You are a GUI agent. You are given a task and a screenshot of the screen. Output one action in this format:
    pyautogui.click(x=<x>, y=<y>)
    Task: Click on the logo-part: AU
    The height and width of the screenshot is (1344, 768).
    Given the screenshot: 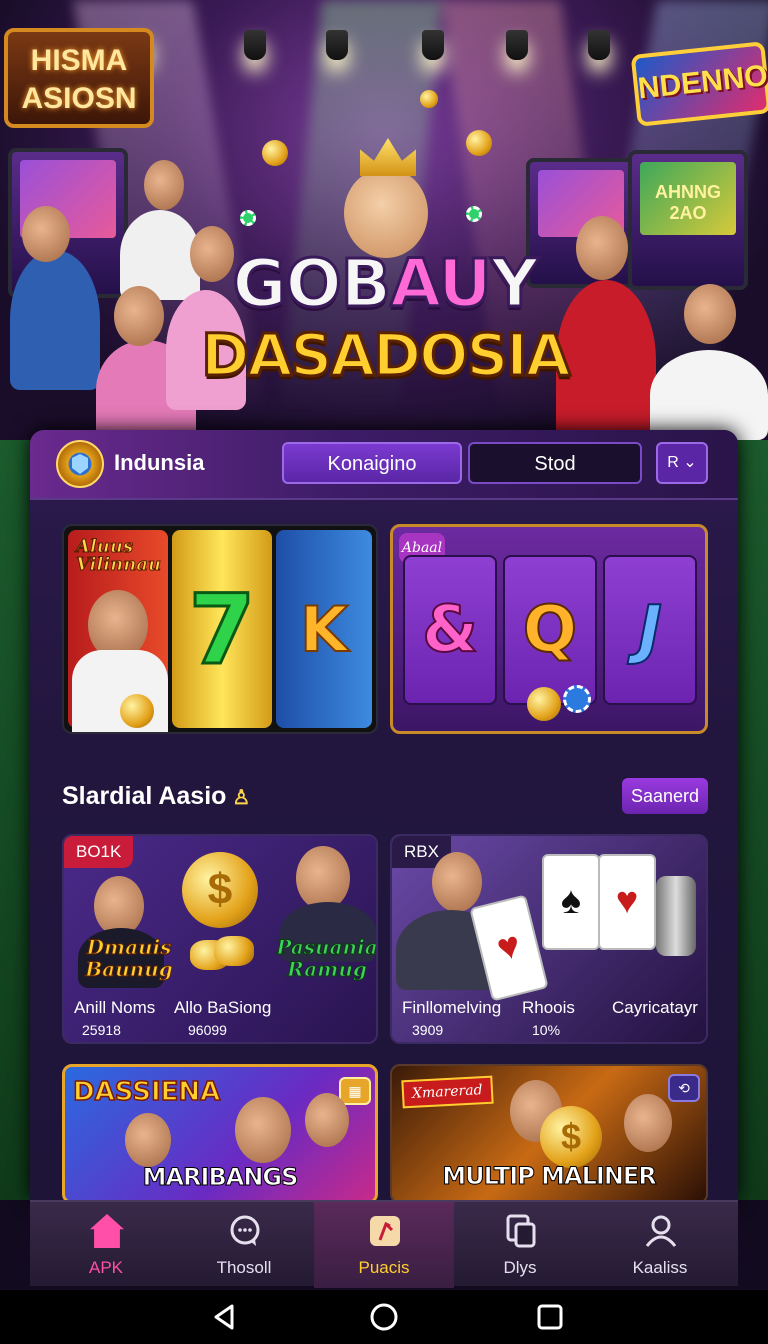 What is the action you would take?
    pyautogui.click(x=441, y=283)
    